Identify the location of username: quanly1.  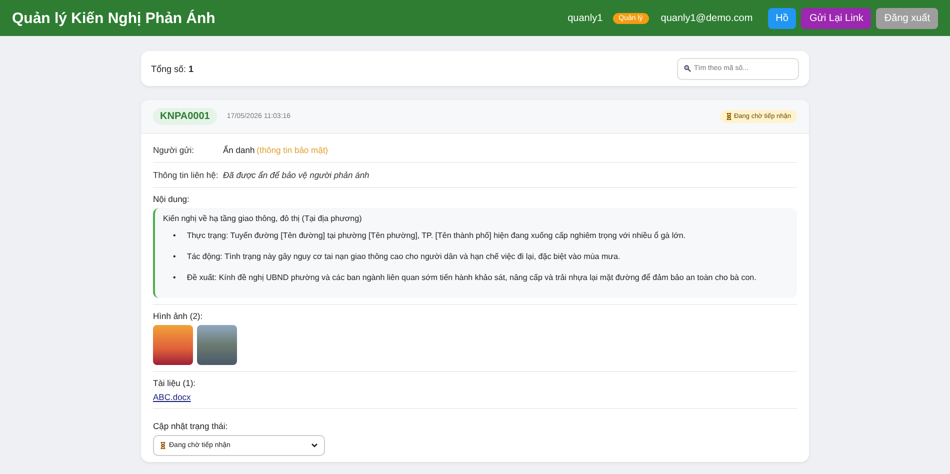
(585, 18).